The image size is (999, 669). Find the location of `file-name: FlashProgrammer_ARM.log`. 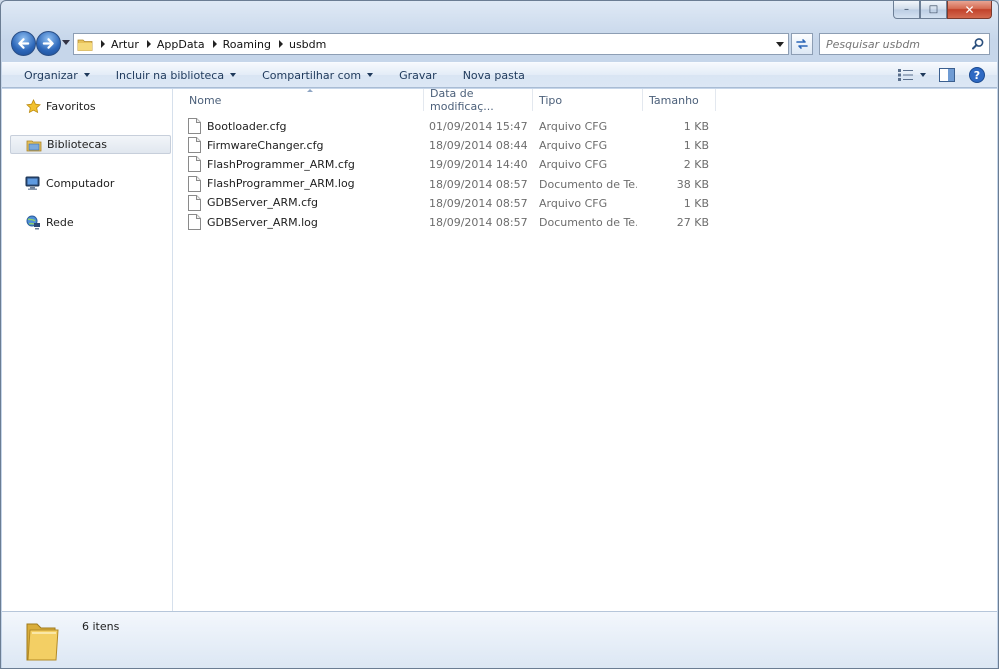

file-name: FlashProgrammer_ARM.log is located at coordinates (281, 184).